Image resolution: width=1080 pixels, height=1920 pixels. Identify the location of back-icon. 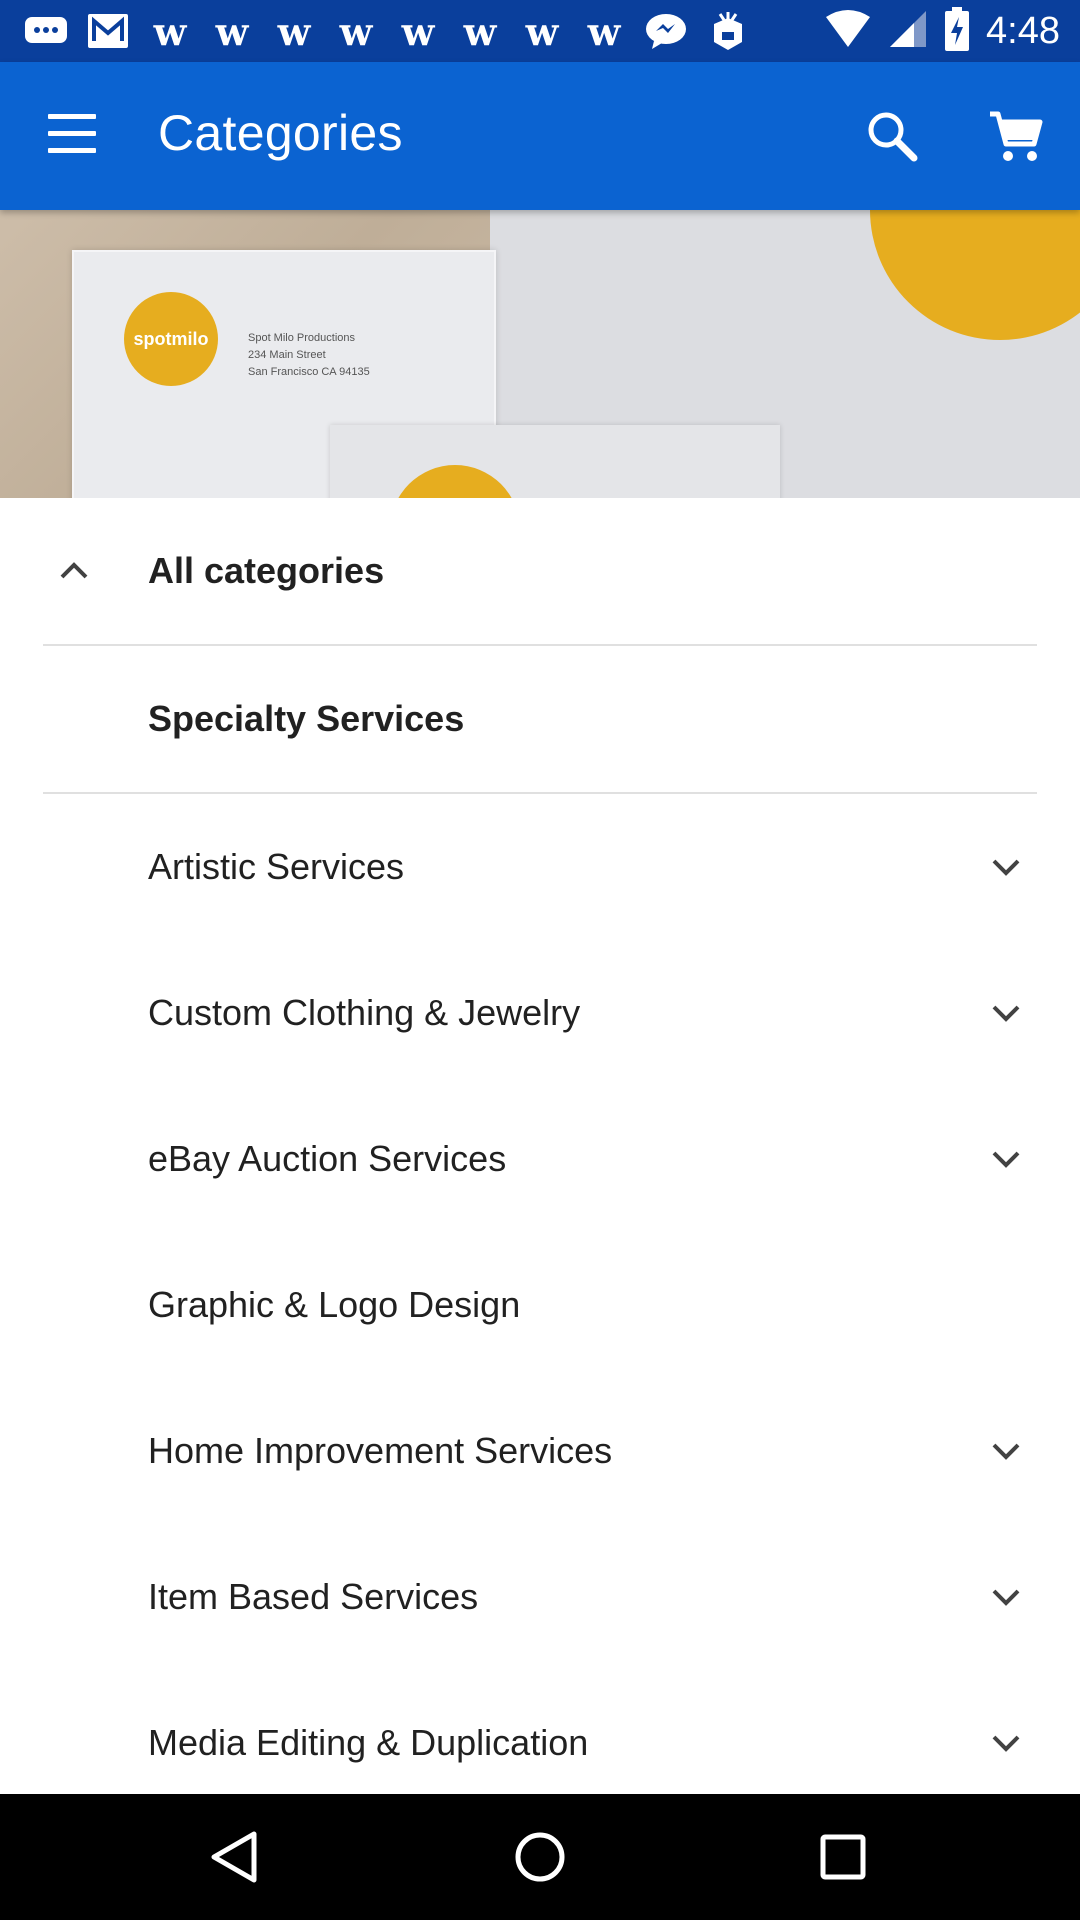
(235, 1857).